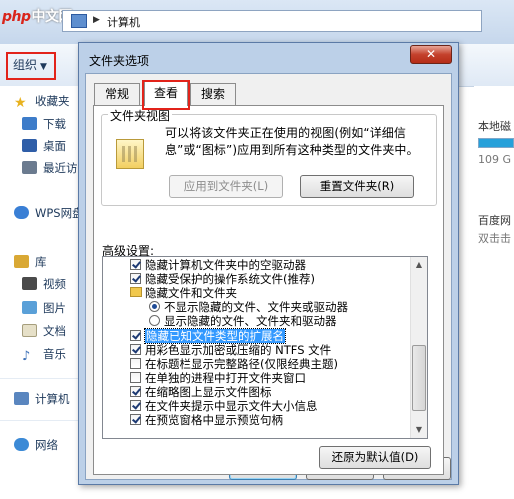 This screenshot has height=499, width=514. What do you see at coordinates (21, 261) in the screenshot?
I see `library-icon` at bounding box center [21, 261].